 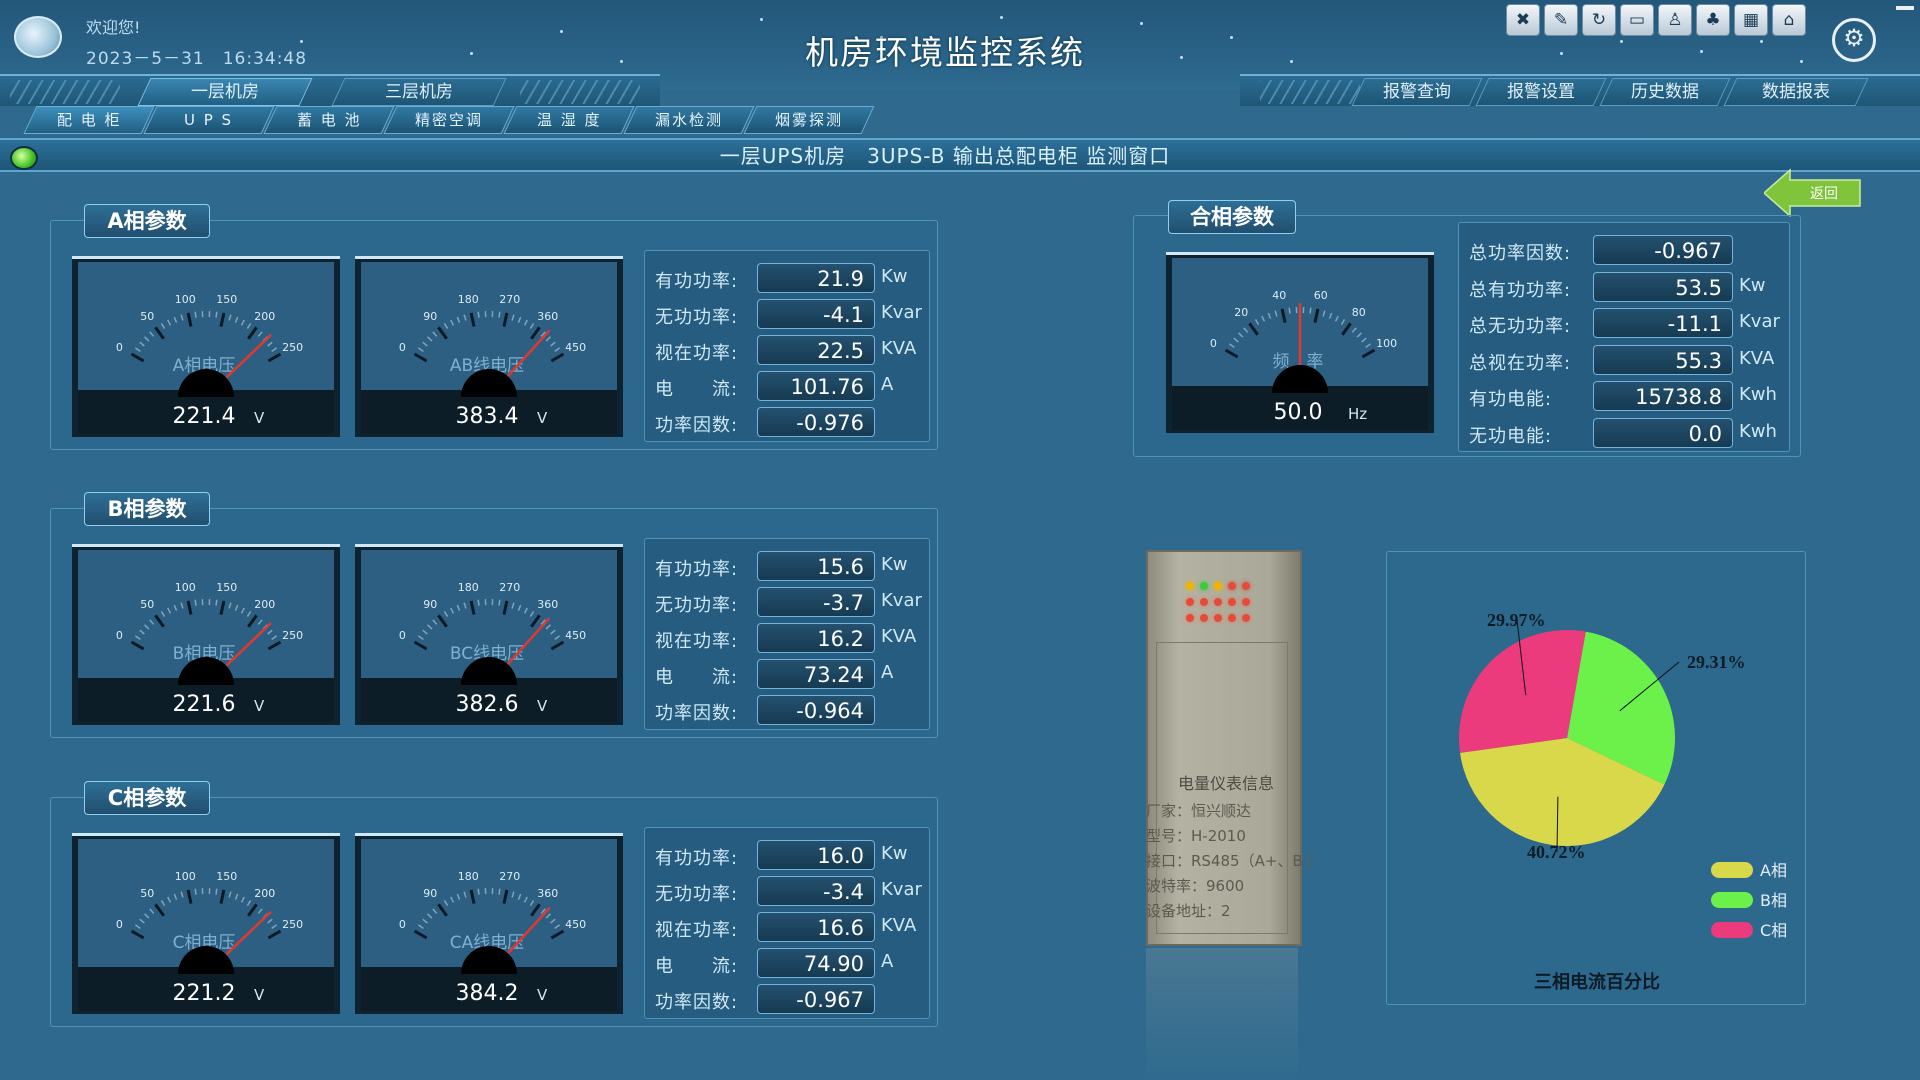 I want to click on tab-alarm-settings: 报警设置, so click(x=1541, y=92).